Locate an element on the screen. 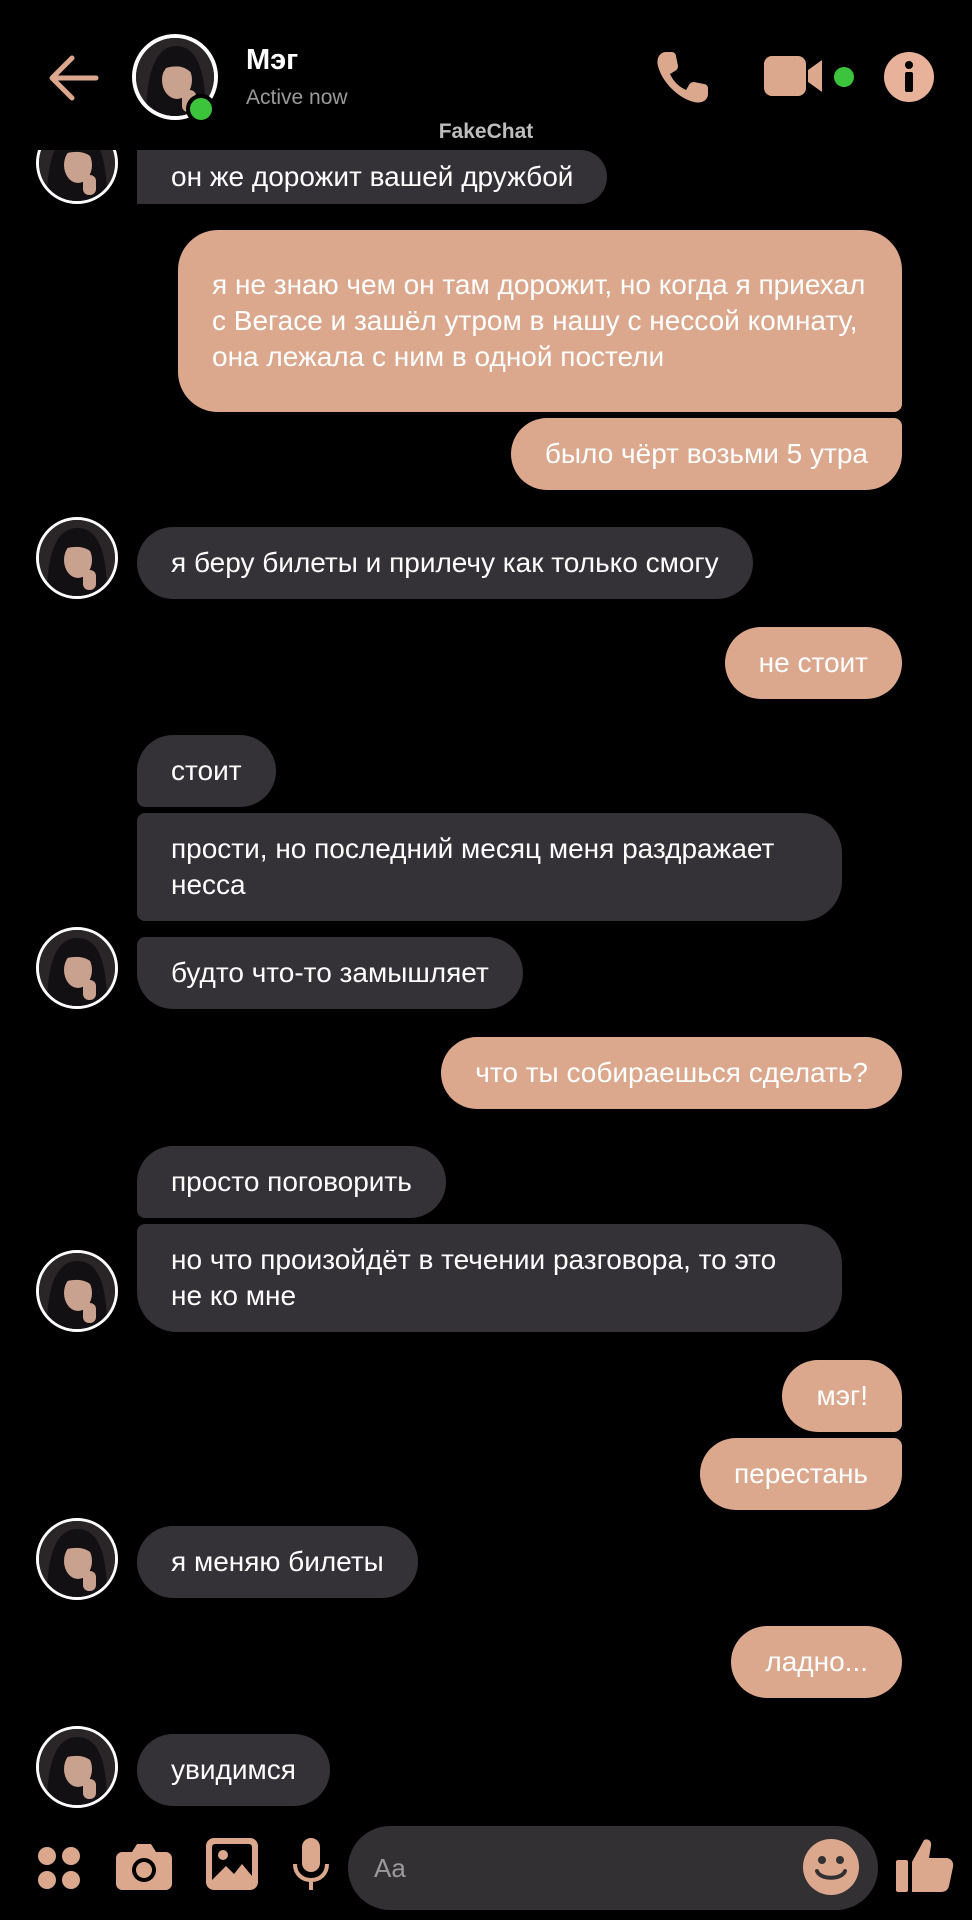 The height and width of the screenshot is (1920, 972). message-bubble-incoming: я беру билеты и прилечу как только смогу is located at coordinates (445, 563).